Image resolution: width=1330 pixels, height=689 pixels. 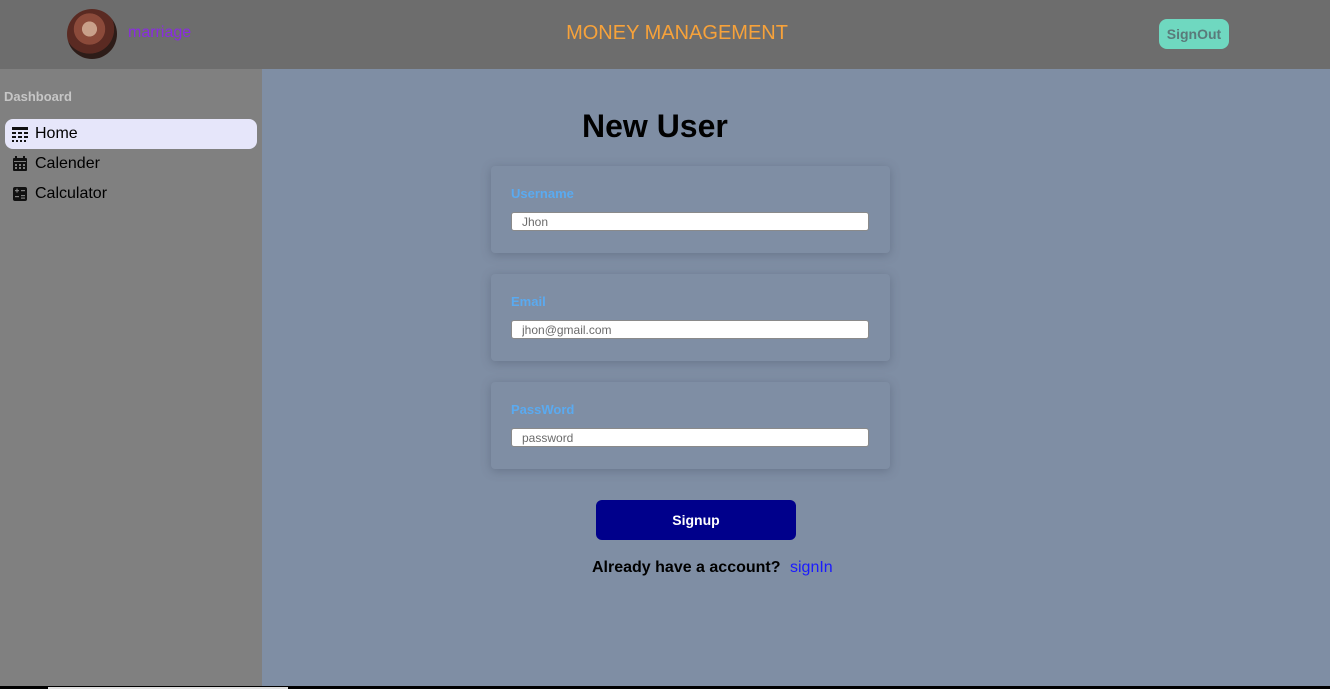 What do you see at coordinates (542, 193) in the screenshot?
I see `username-label: Username` at bounding box center [542, 193].